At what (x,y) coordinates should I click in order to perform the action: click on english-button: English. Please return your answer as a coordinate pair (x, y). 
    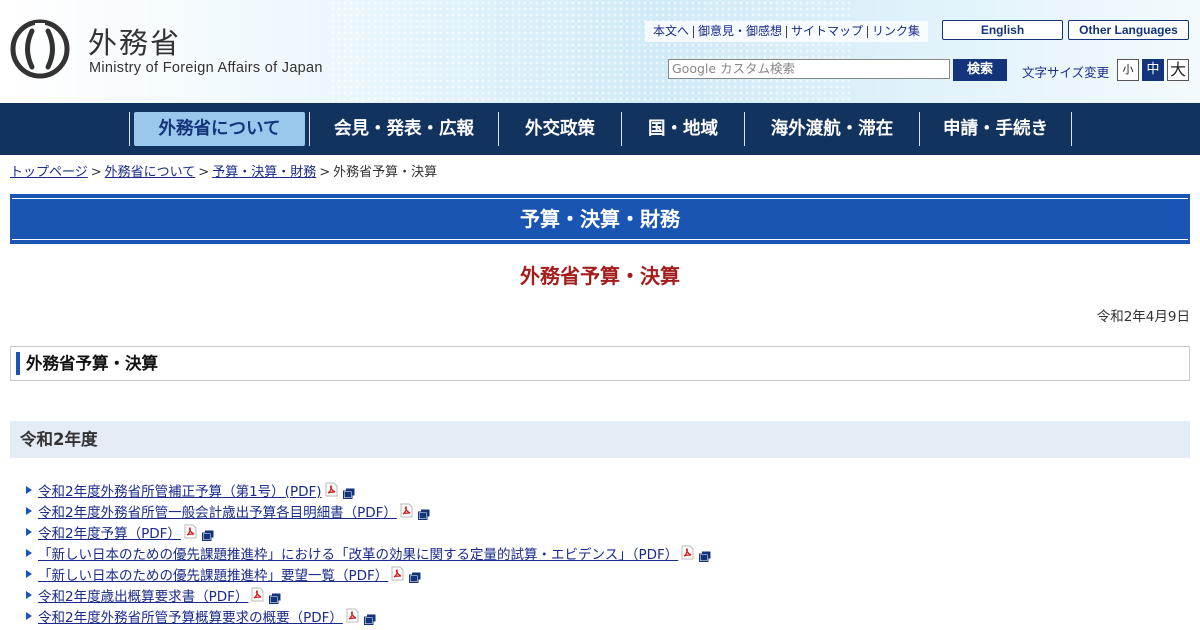
    Looking at the image, I should click on (1002, 30).